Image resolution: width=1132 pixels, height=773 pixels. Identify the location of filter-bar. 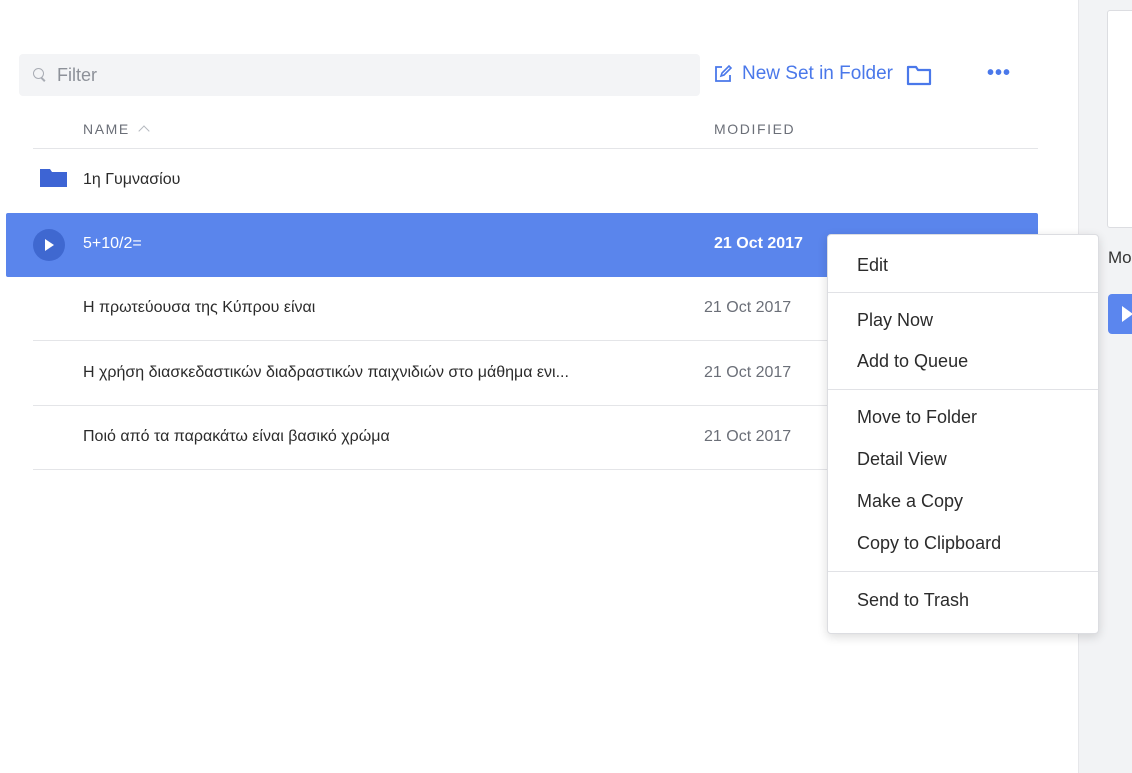
(359, 75).